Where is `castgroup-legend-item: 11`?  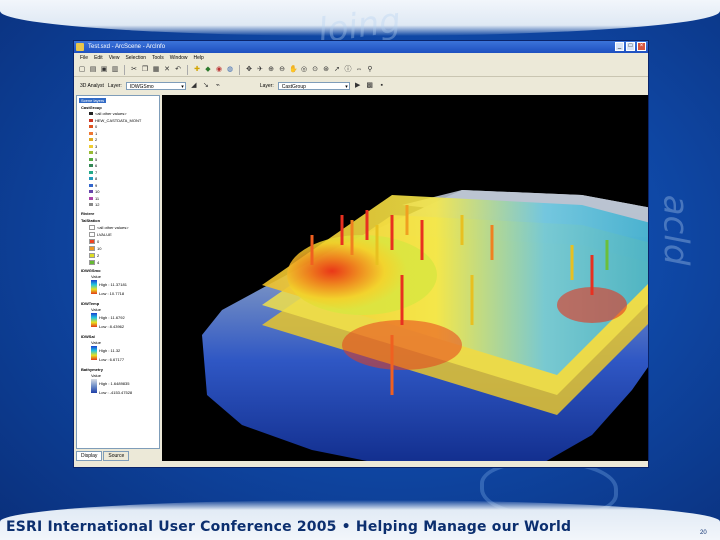
castgroup-legend-item: 11 is located at coordinates (94, 198).